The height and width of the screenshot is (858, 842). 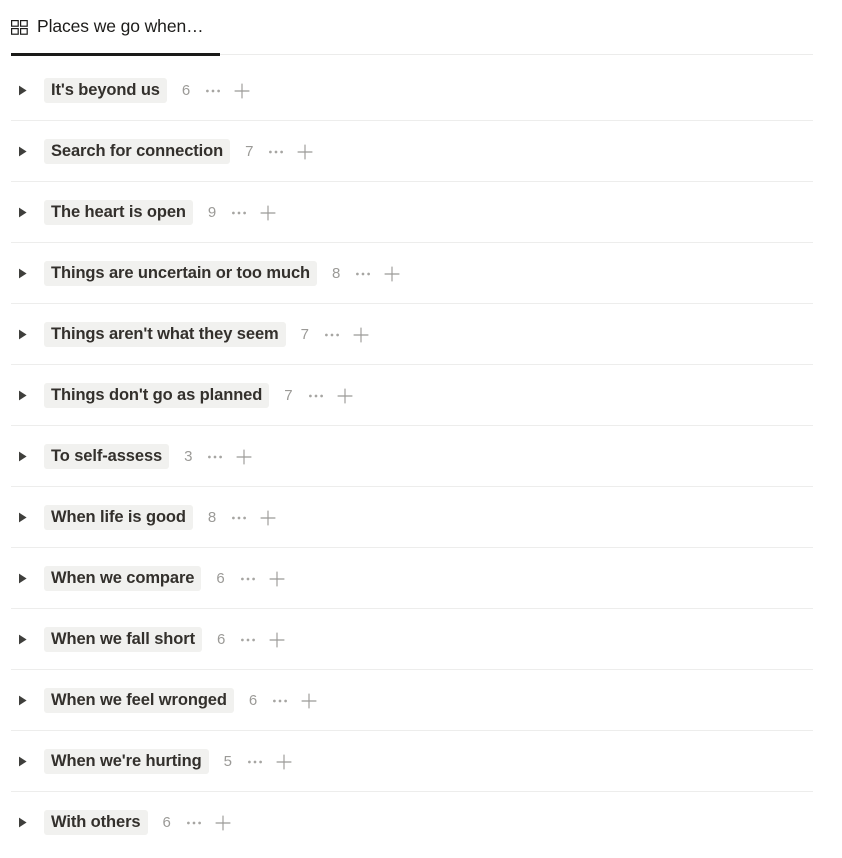 What do you see at coordinates (421, 90) in the screenshot?
I see `group-row: It's beyond us 6` at bounding box center [421, 90].